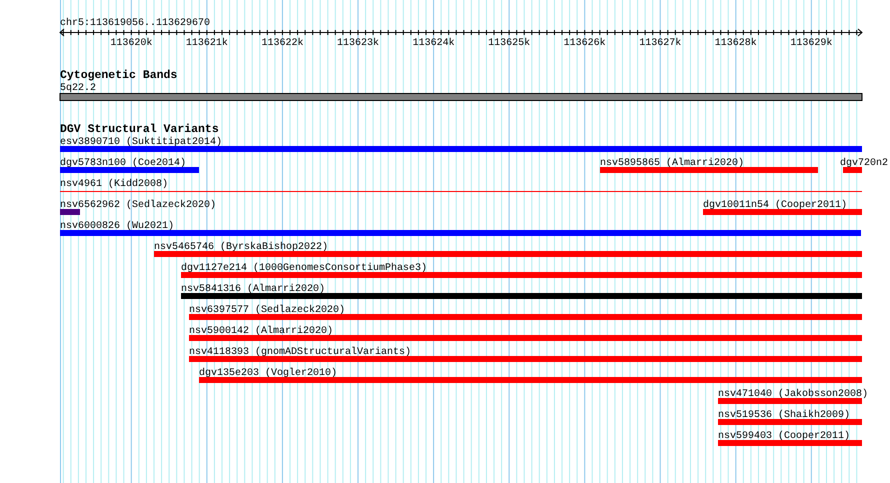  Describe the element at coordinates (131, 43) in the screenshot. I see `tick-label: 113620k` at that location.